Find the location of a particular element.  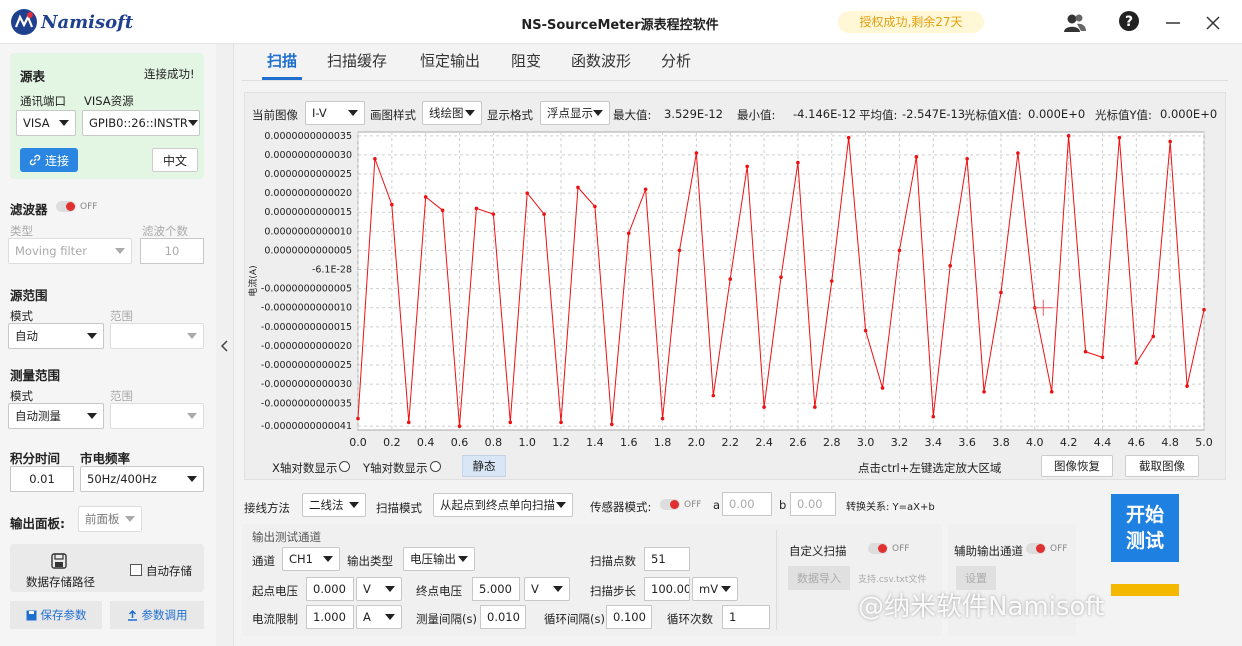

section-title: 输出测试通道 is located at coordinates (286, 537).